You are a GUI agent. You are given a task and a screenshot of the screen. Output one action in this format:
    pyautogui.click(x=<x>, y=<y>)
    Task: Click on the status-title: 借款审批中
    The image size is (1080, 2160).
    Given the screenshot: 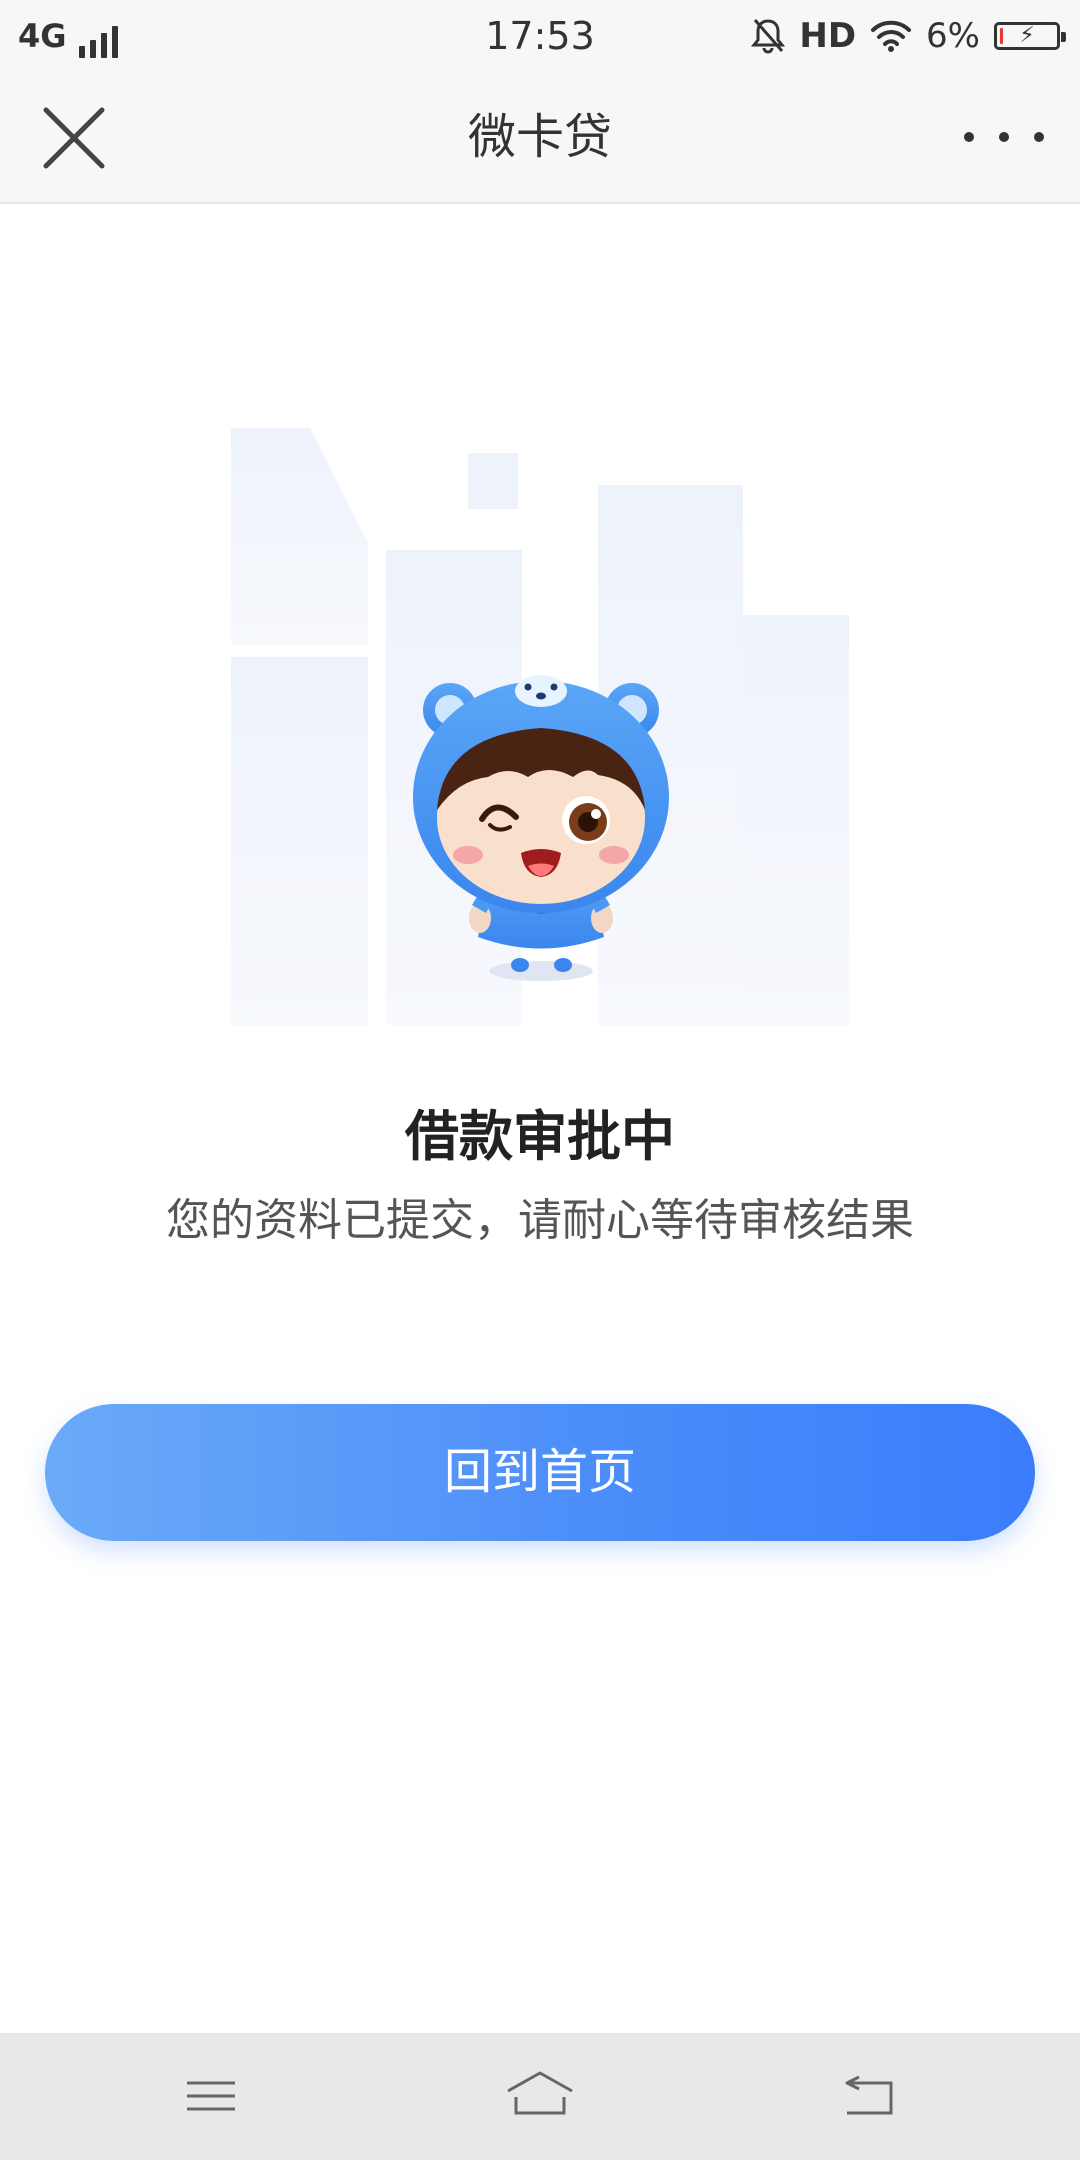 What is the action you would take?
    pyautogui.click(x=540, y=1136)
    